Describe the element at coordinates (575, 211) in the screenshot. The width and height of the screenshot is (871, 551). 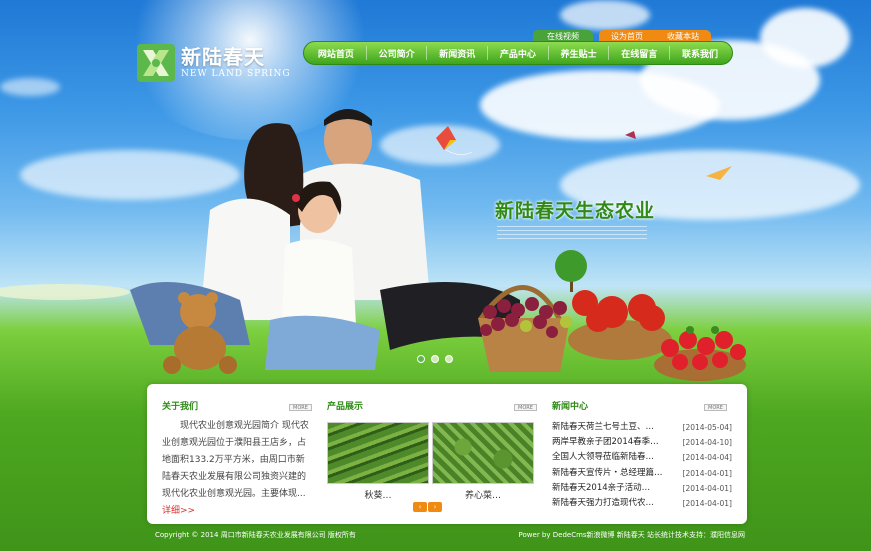
I see `banner-slogan: 新陆春天生态农业` at that location.